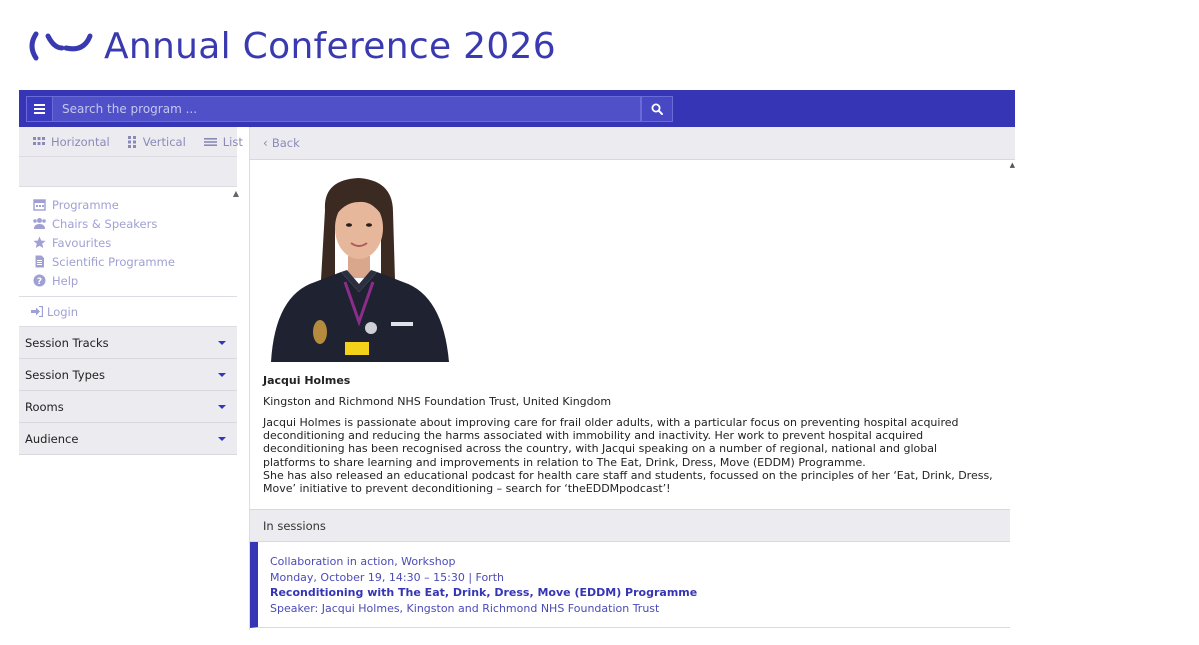 The image size is (1199, 645). Describe the element at coordinates (128, 343) in the screenshot. I see `filter-session-tracks: Session Tracks` at that location.